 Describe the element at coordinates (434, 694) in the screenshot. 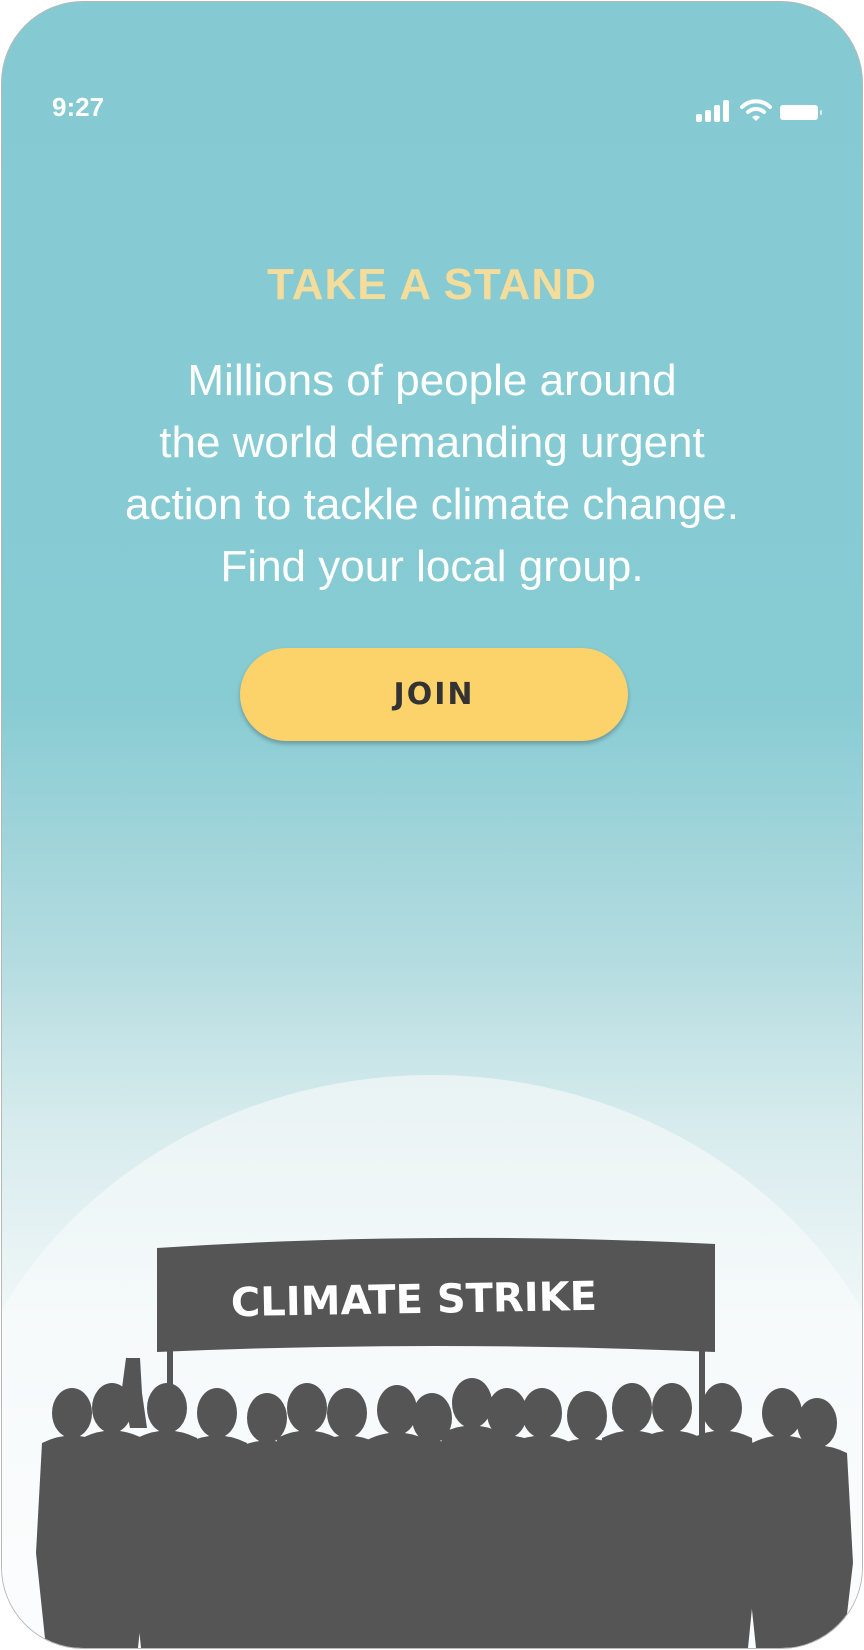

I see `join-button: JOIN` at that location.